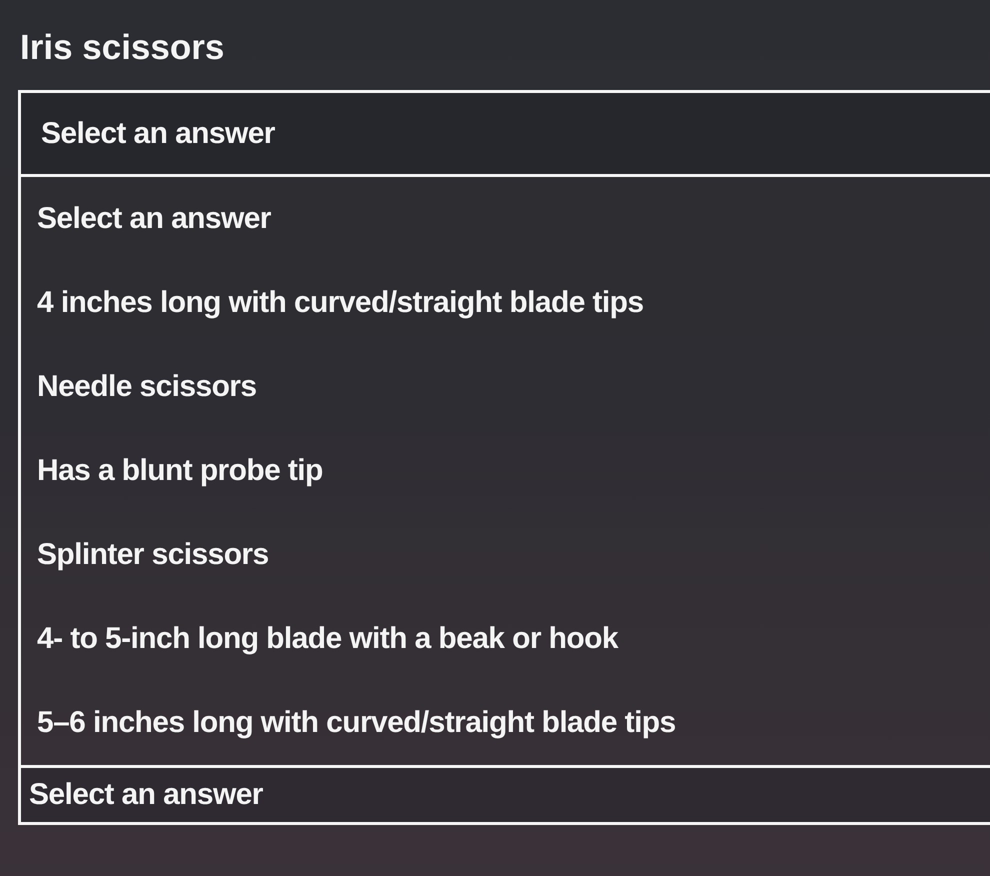  What do you see at coordinates (505, 471) in the screenshot?
I see `dropdown-option: Has a blunt probe tip` at bounding box center [505, 471].